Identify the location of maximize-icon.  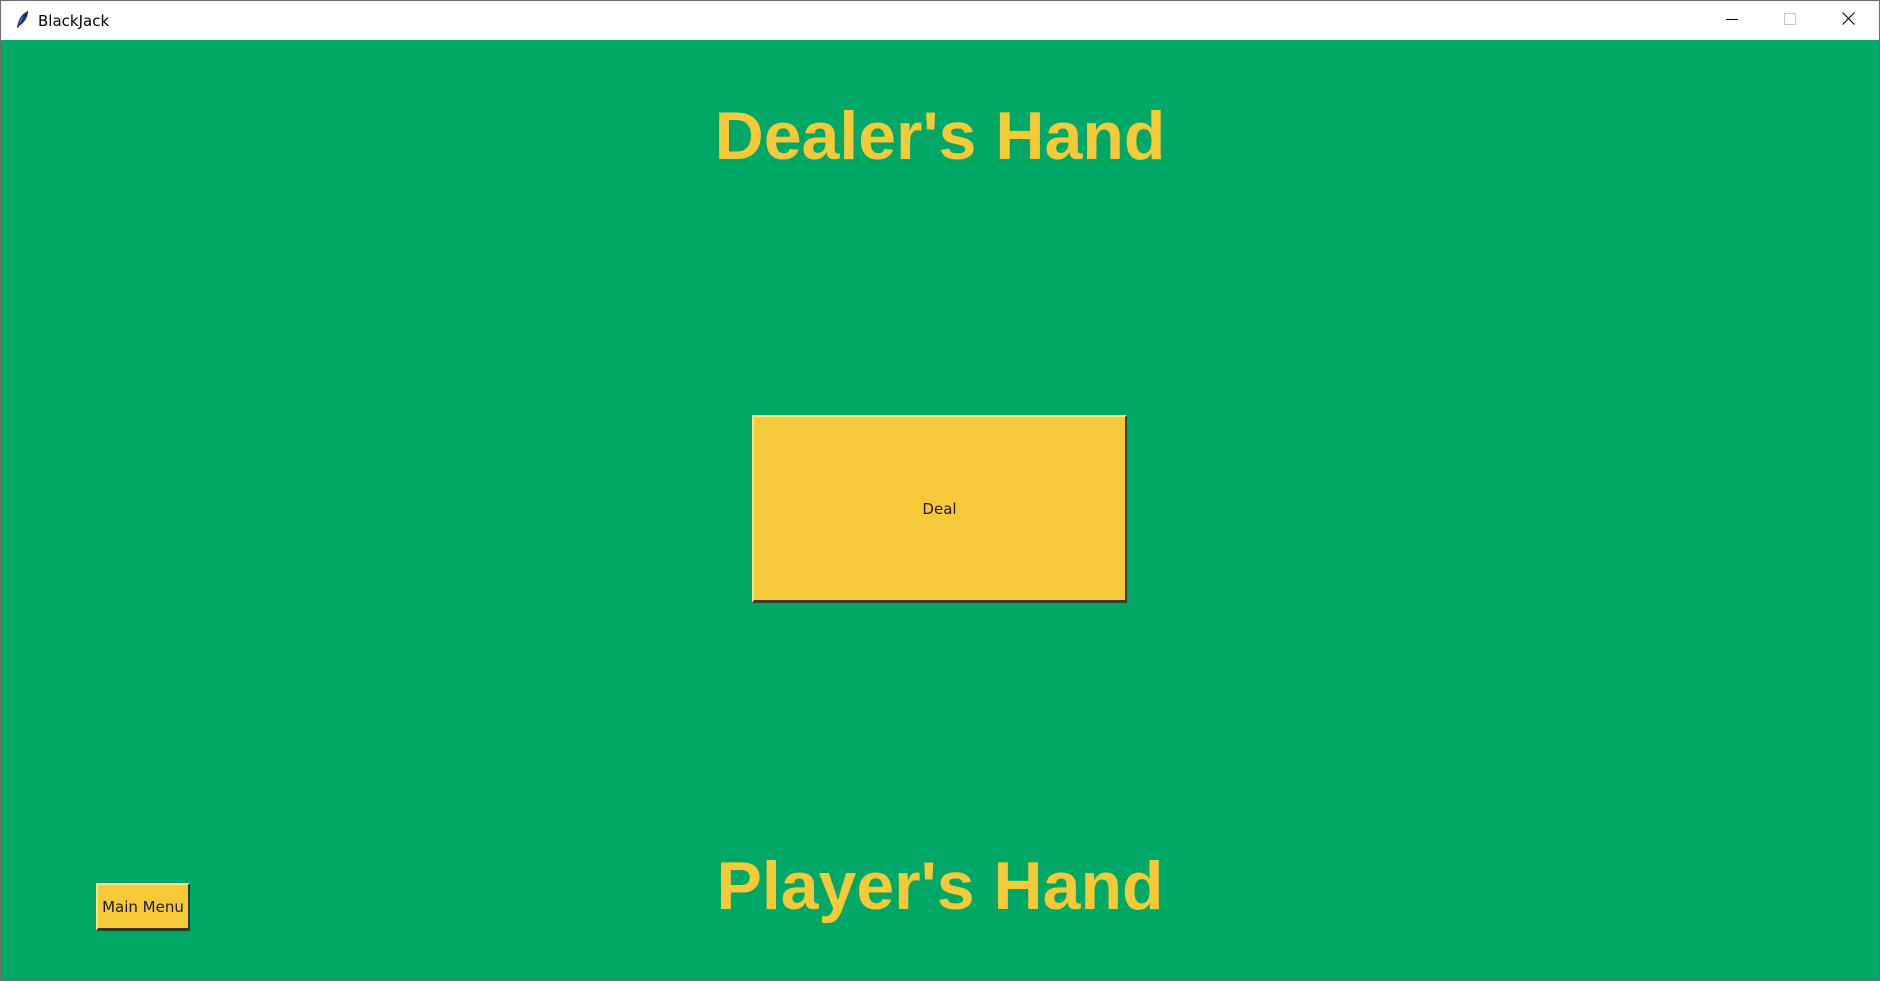
(1790, 21).